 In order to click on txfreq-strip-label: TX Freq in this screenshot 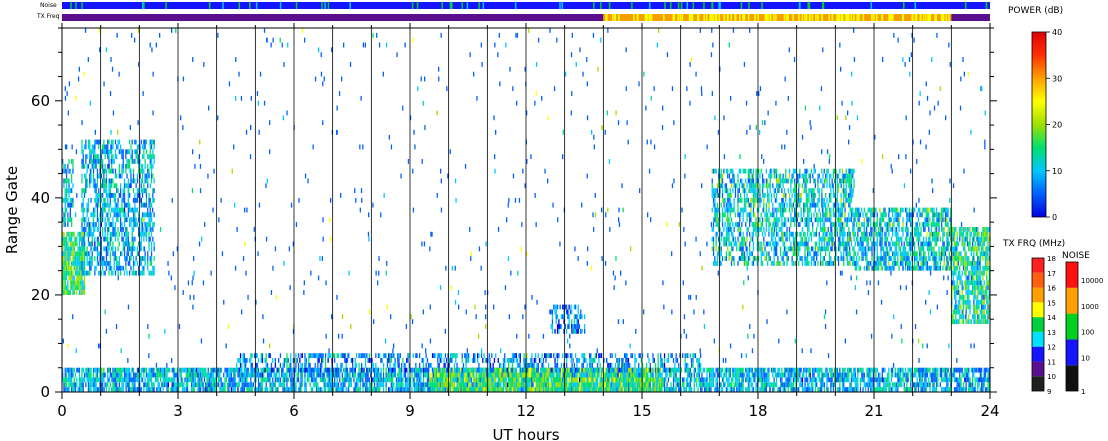, I will do `click(48, 16)`.